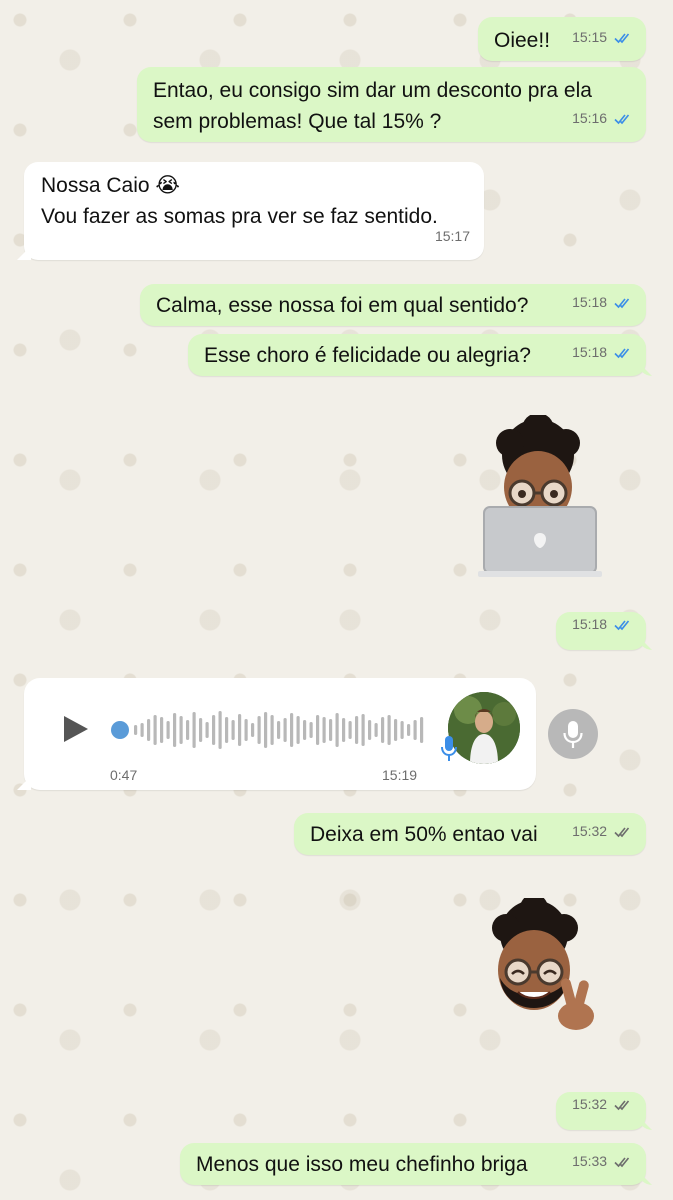 Image resolution: width=673 pixels, height=1200 pixels. Describe the element at coordinates (76, 729) in the screenshot. I see `play-icon` at that location.